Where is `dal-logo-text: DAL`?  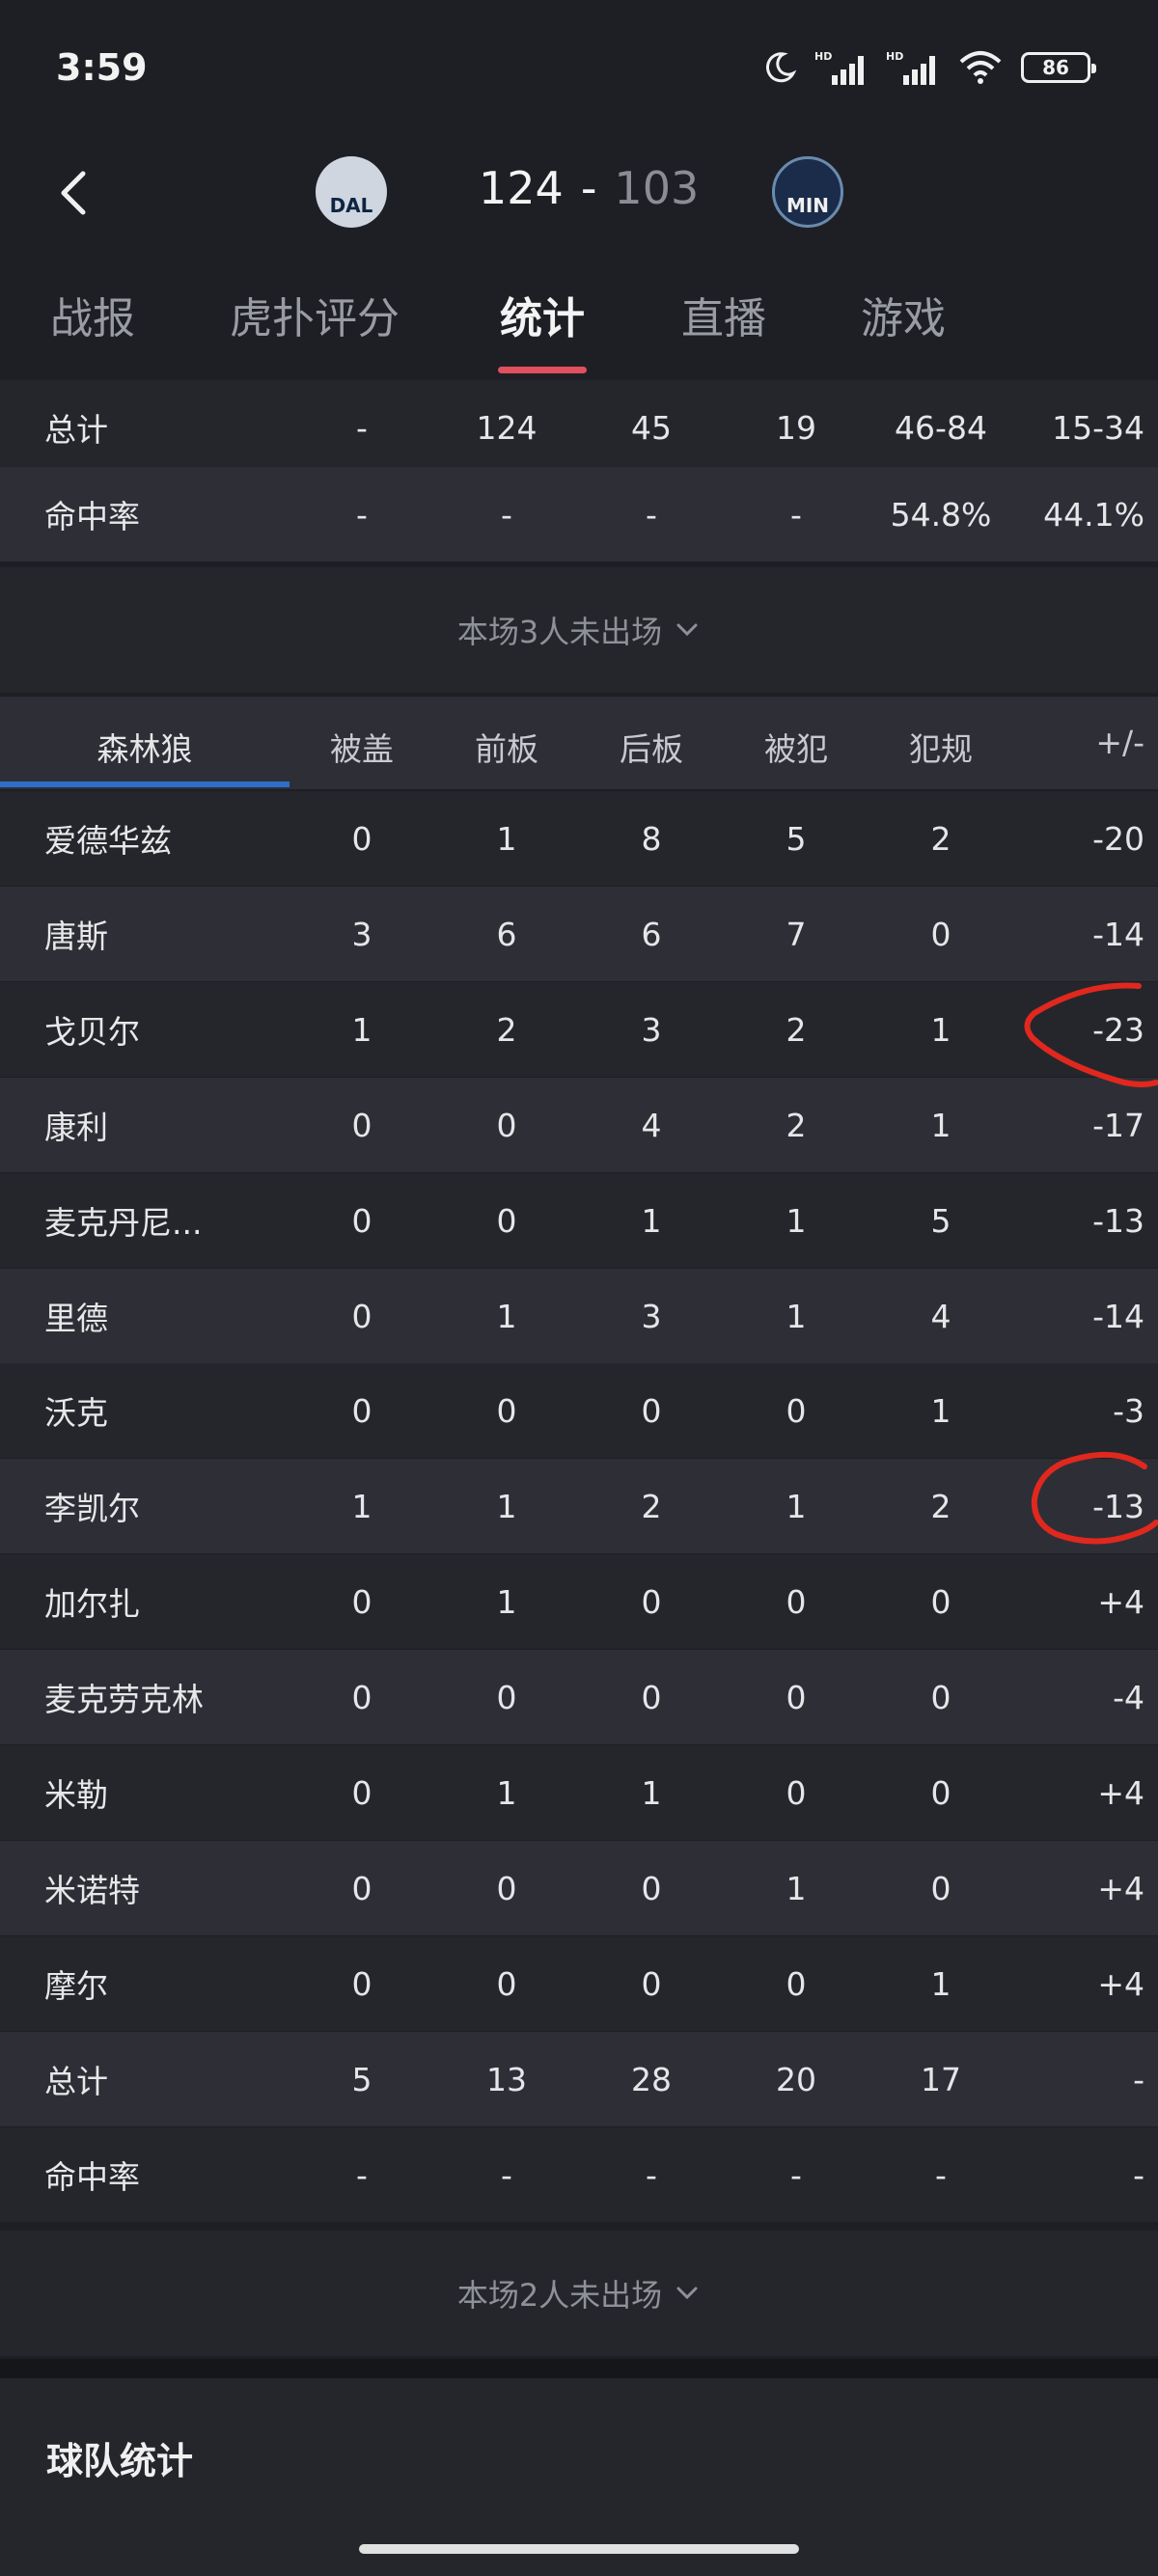 dal-logo-text: DAL is located at coordinates (351, 206).